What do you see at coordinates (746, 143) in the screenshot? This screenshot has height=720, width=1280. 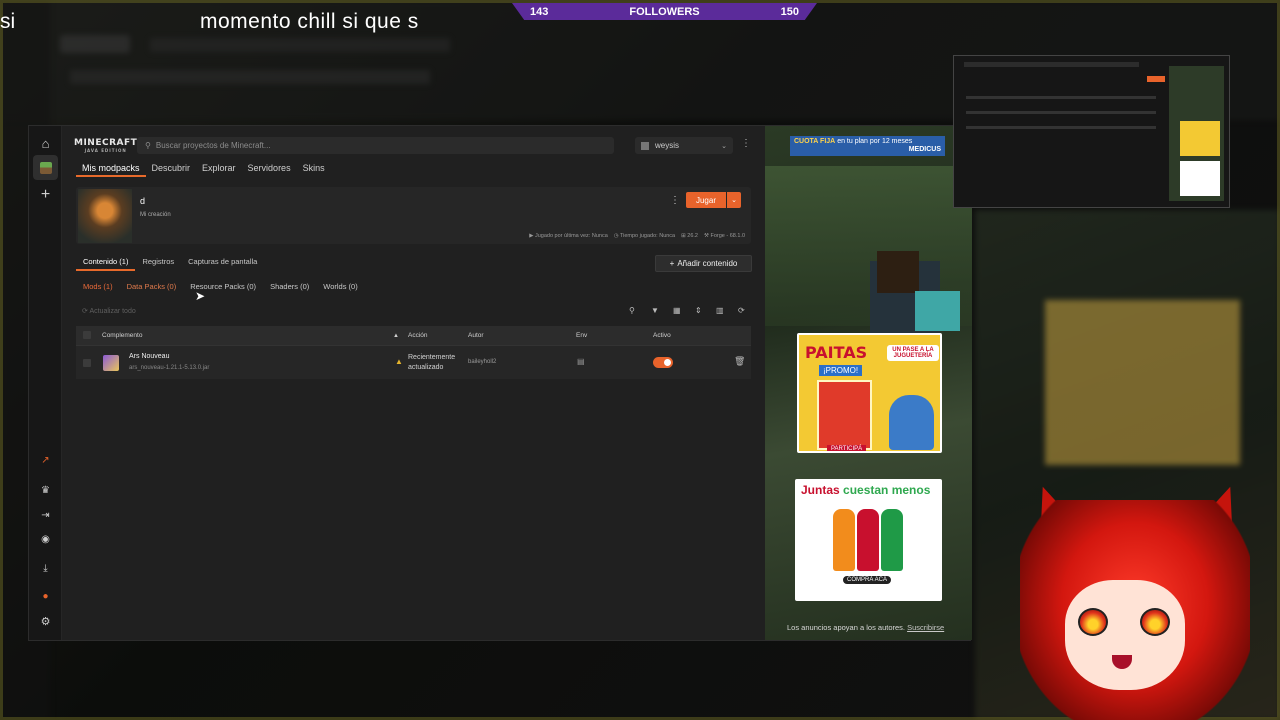 I see `more-options-icon: ⋮` at bounding box center [746, 143].